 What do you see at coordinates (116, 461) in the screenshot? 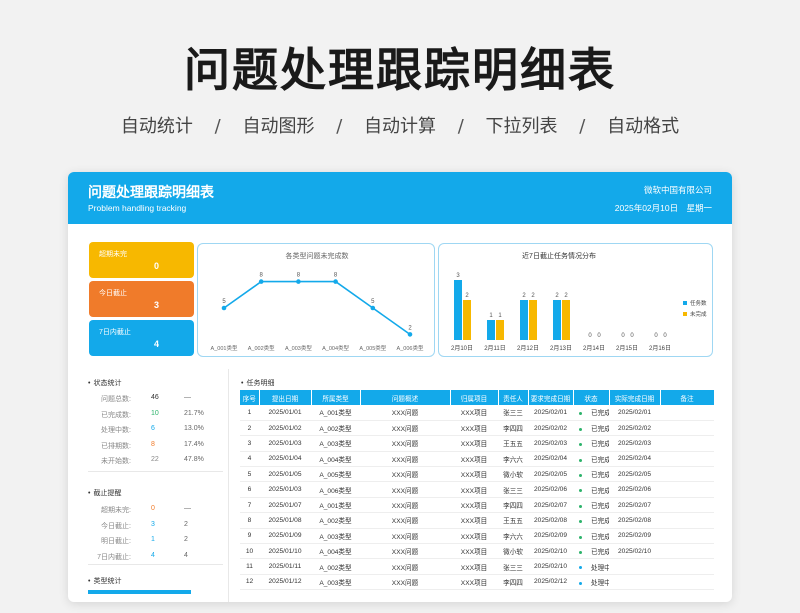
I see `status-label: 未开始数:` at bounding box center [116, 461].